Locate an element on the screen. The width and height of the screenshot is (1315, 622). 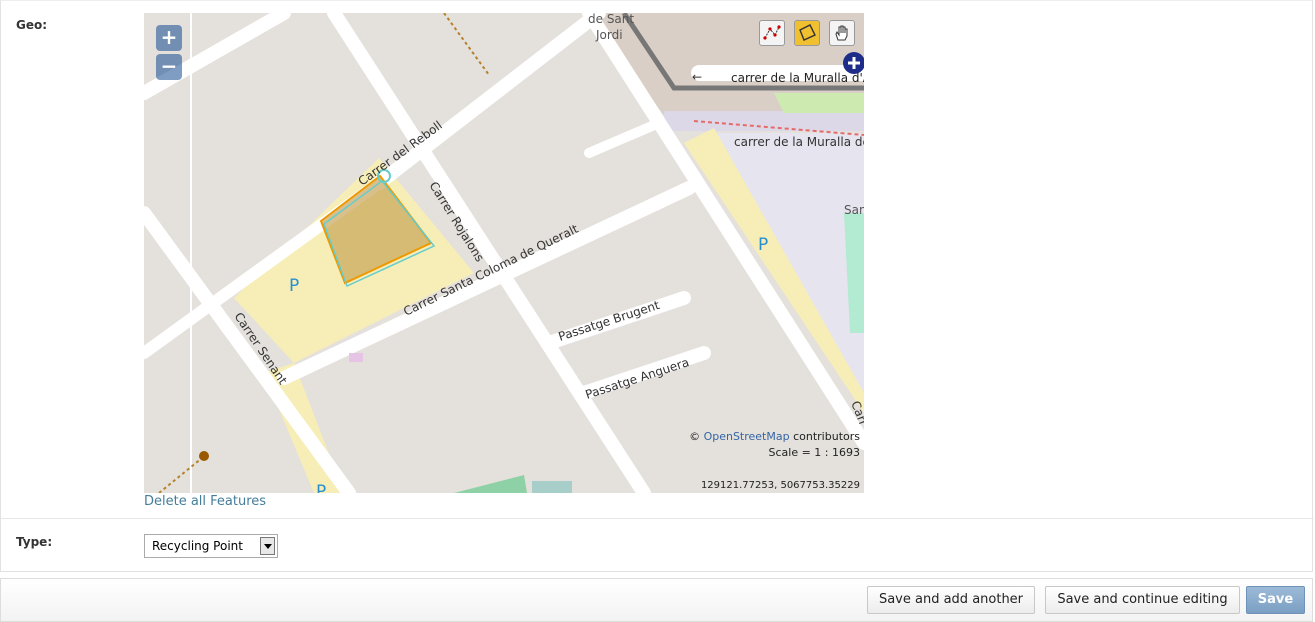
label-parking-2: P is located at coordinates (763, 245).